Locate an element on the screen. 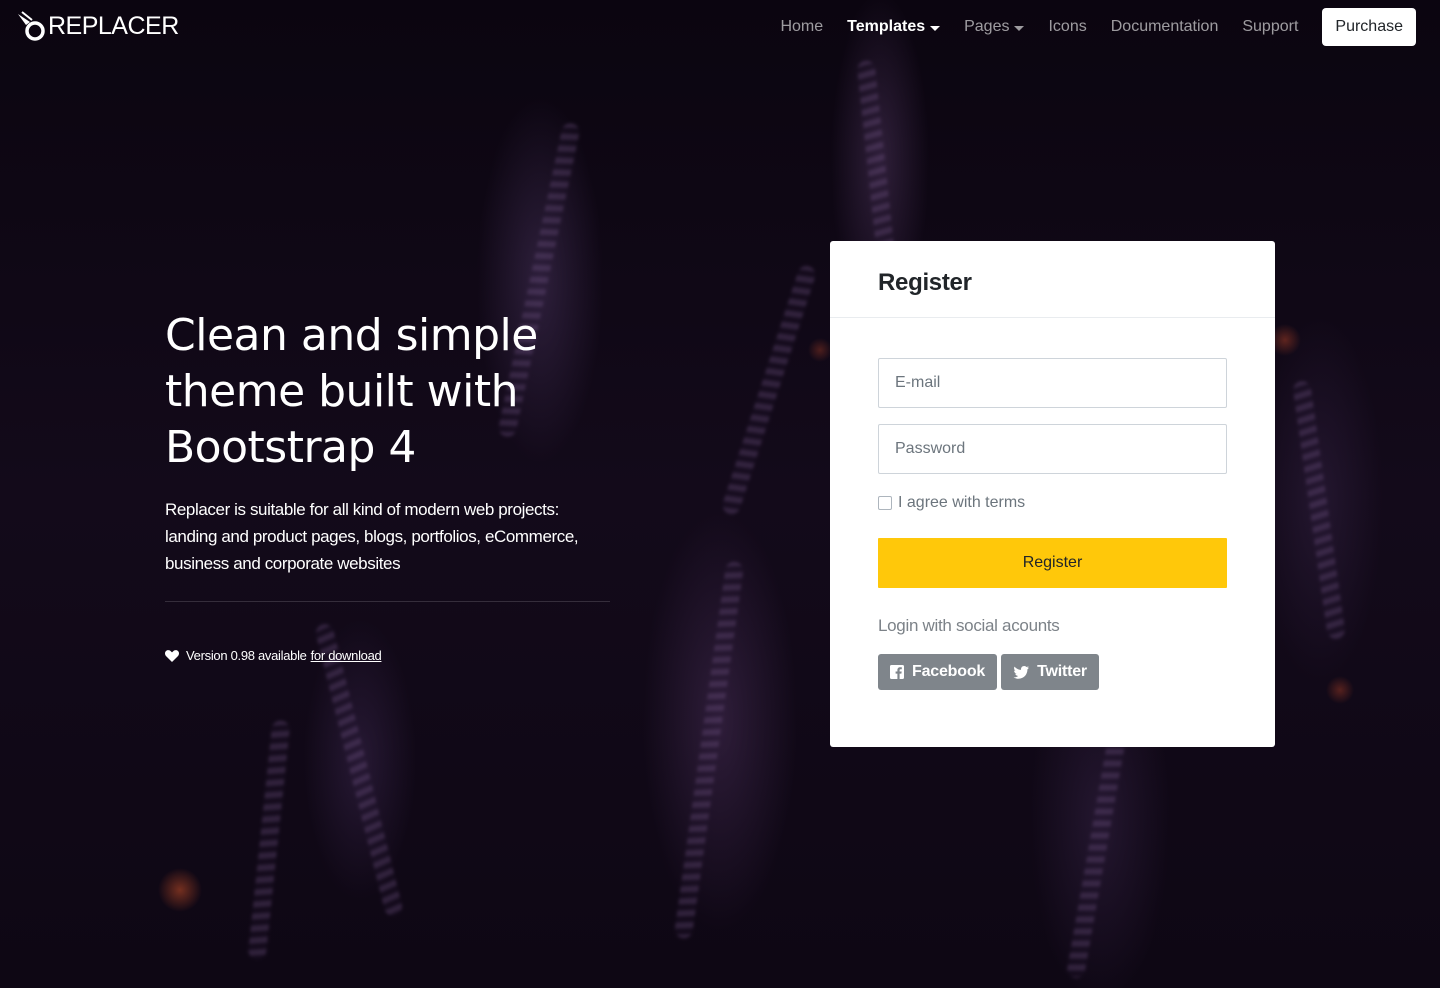 Image resolution: width=1440 pixels, height=988 pixels. nav-item-label: Templates is located at coordinates (886, 26).